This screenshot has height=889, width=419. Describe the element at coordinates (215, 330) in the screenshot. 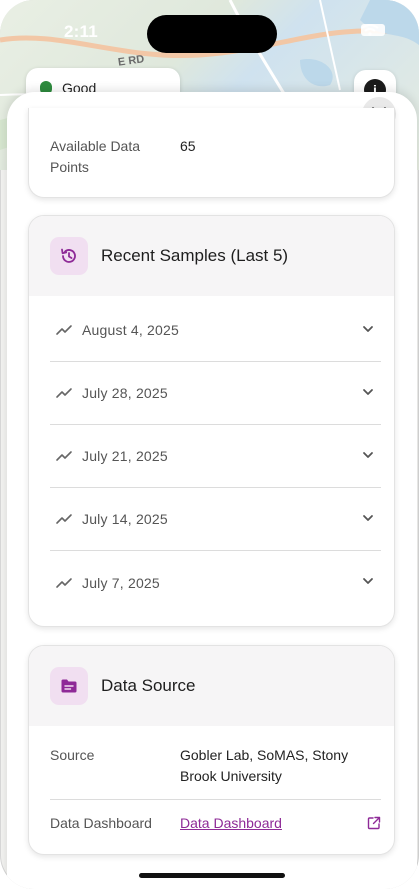

I see `sample-row: August 4, 2025` at that location.